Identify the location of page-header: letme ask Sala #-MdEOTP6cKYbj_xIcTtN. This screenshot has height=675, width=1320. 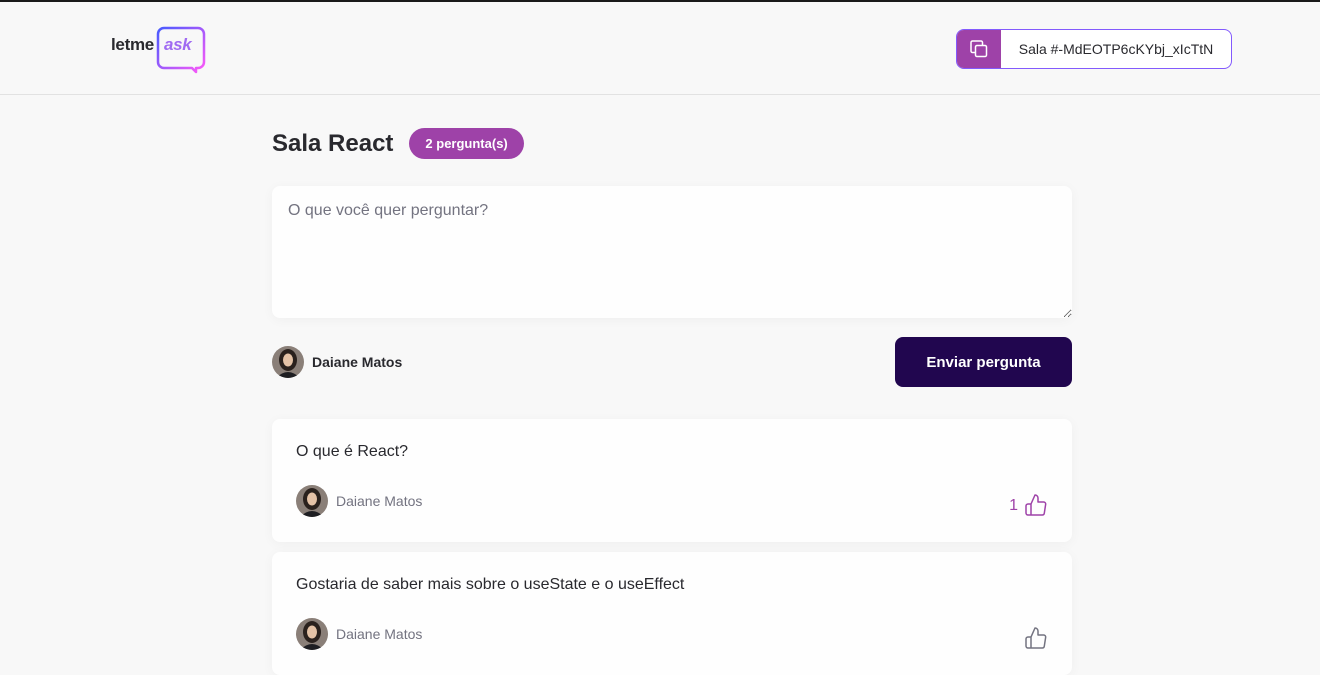
(660, 48).